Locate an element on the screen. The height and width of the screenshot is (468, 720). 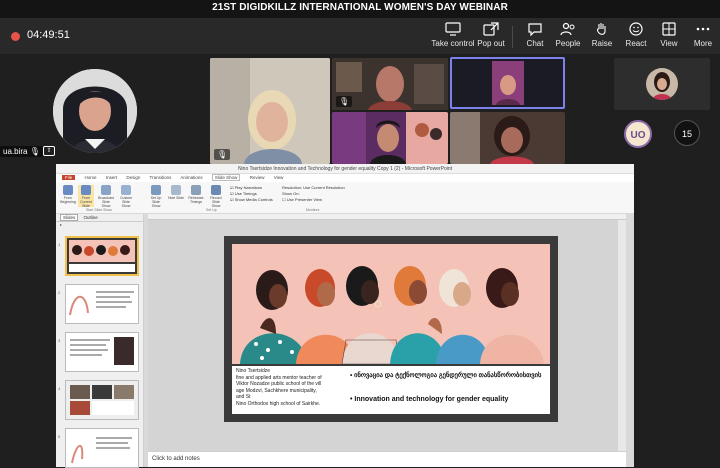
broadcast-icon is located at coordinates (106, 190).